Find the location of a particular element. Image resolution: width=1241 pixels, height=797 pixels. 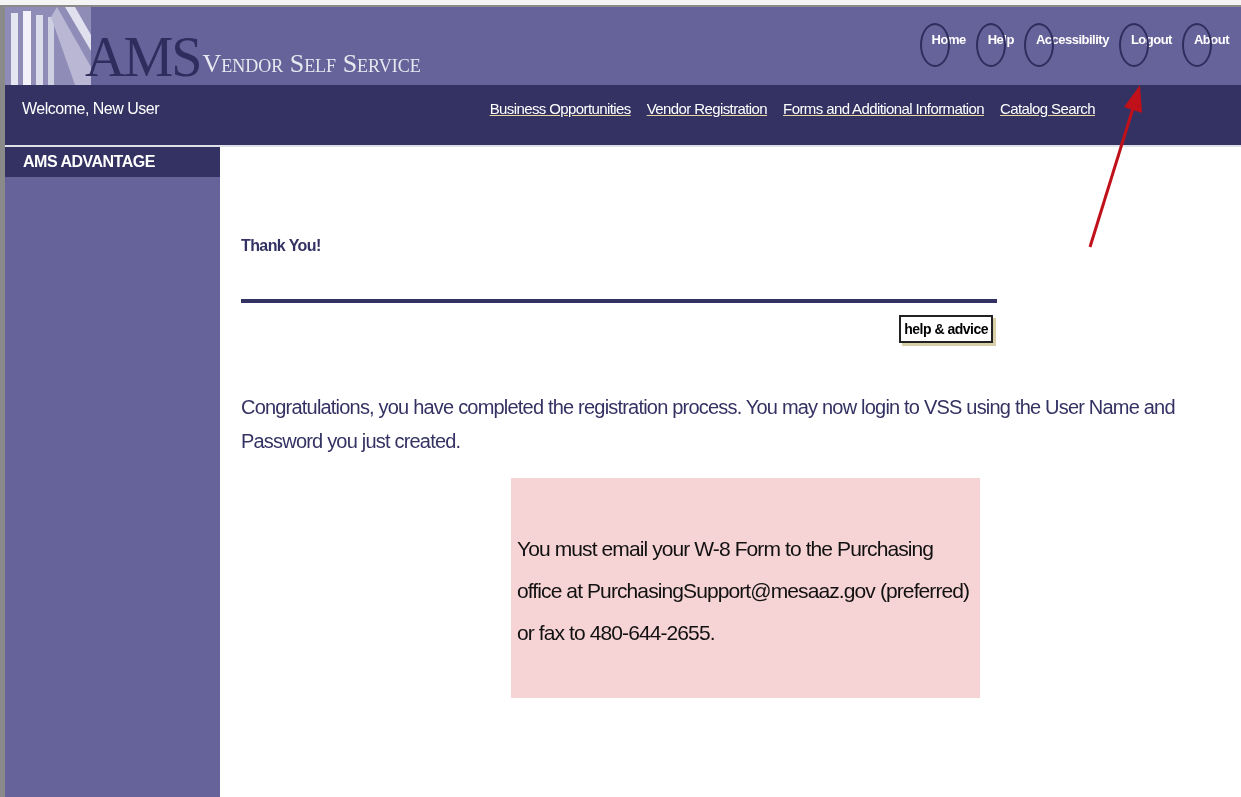

top-nav-link: About is located at coordinates (1205, 45).